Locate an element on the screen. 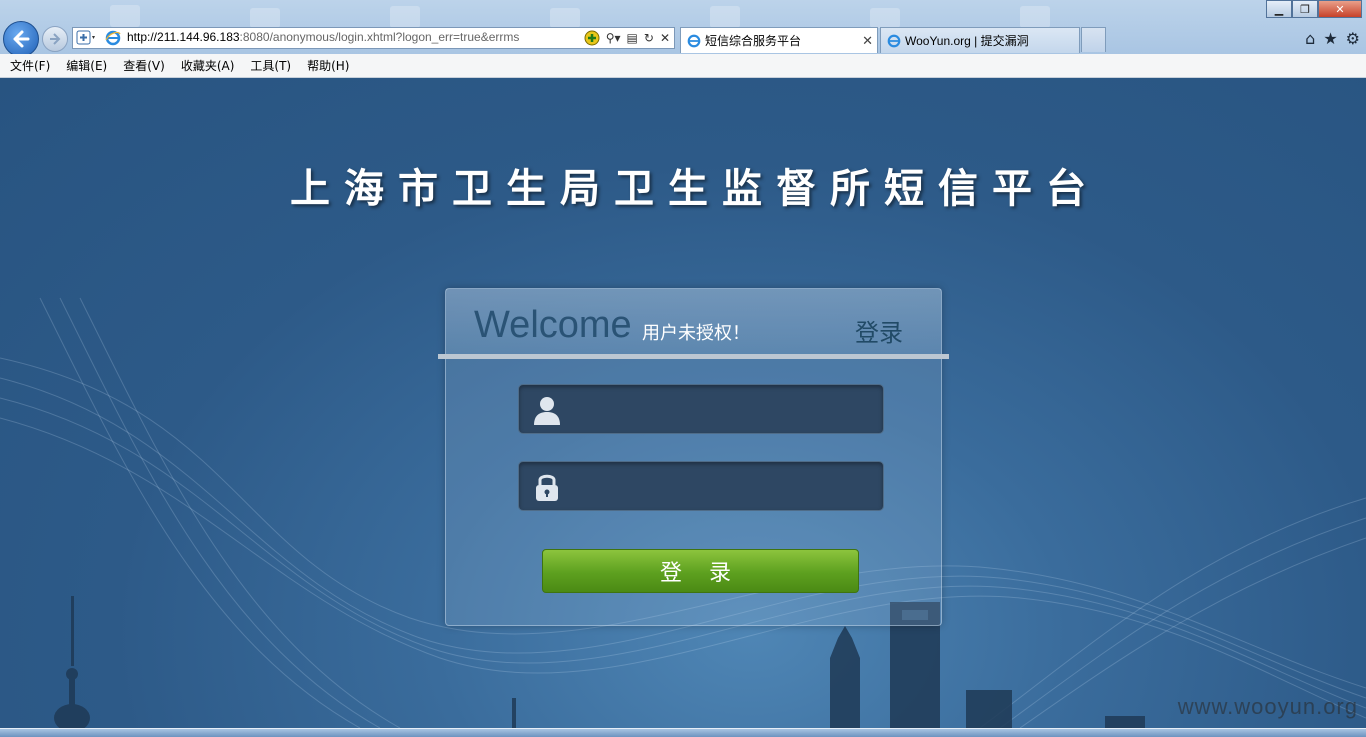 The width and height of the screenshot is (1366, 737). forward-button is located at coordinates (55, 39).